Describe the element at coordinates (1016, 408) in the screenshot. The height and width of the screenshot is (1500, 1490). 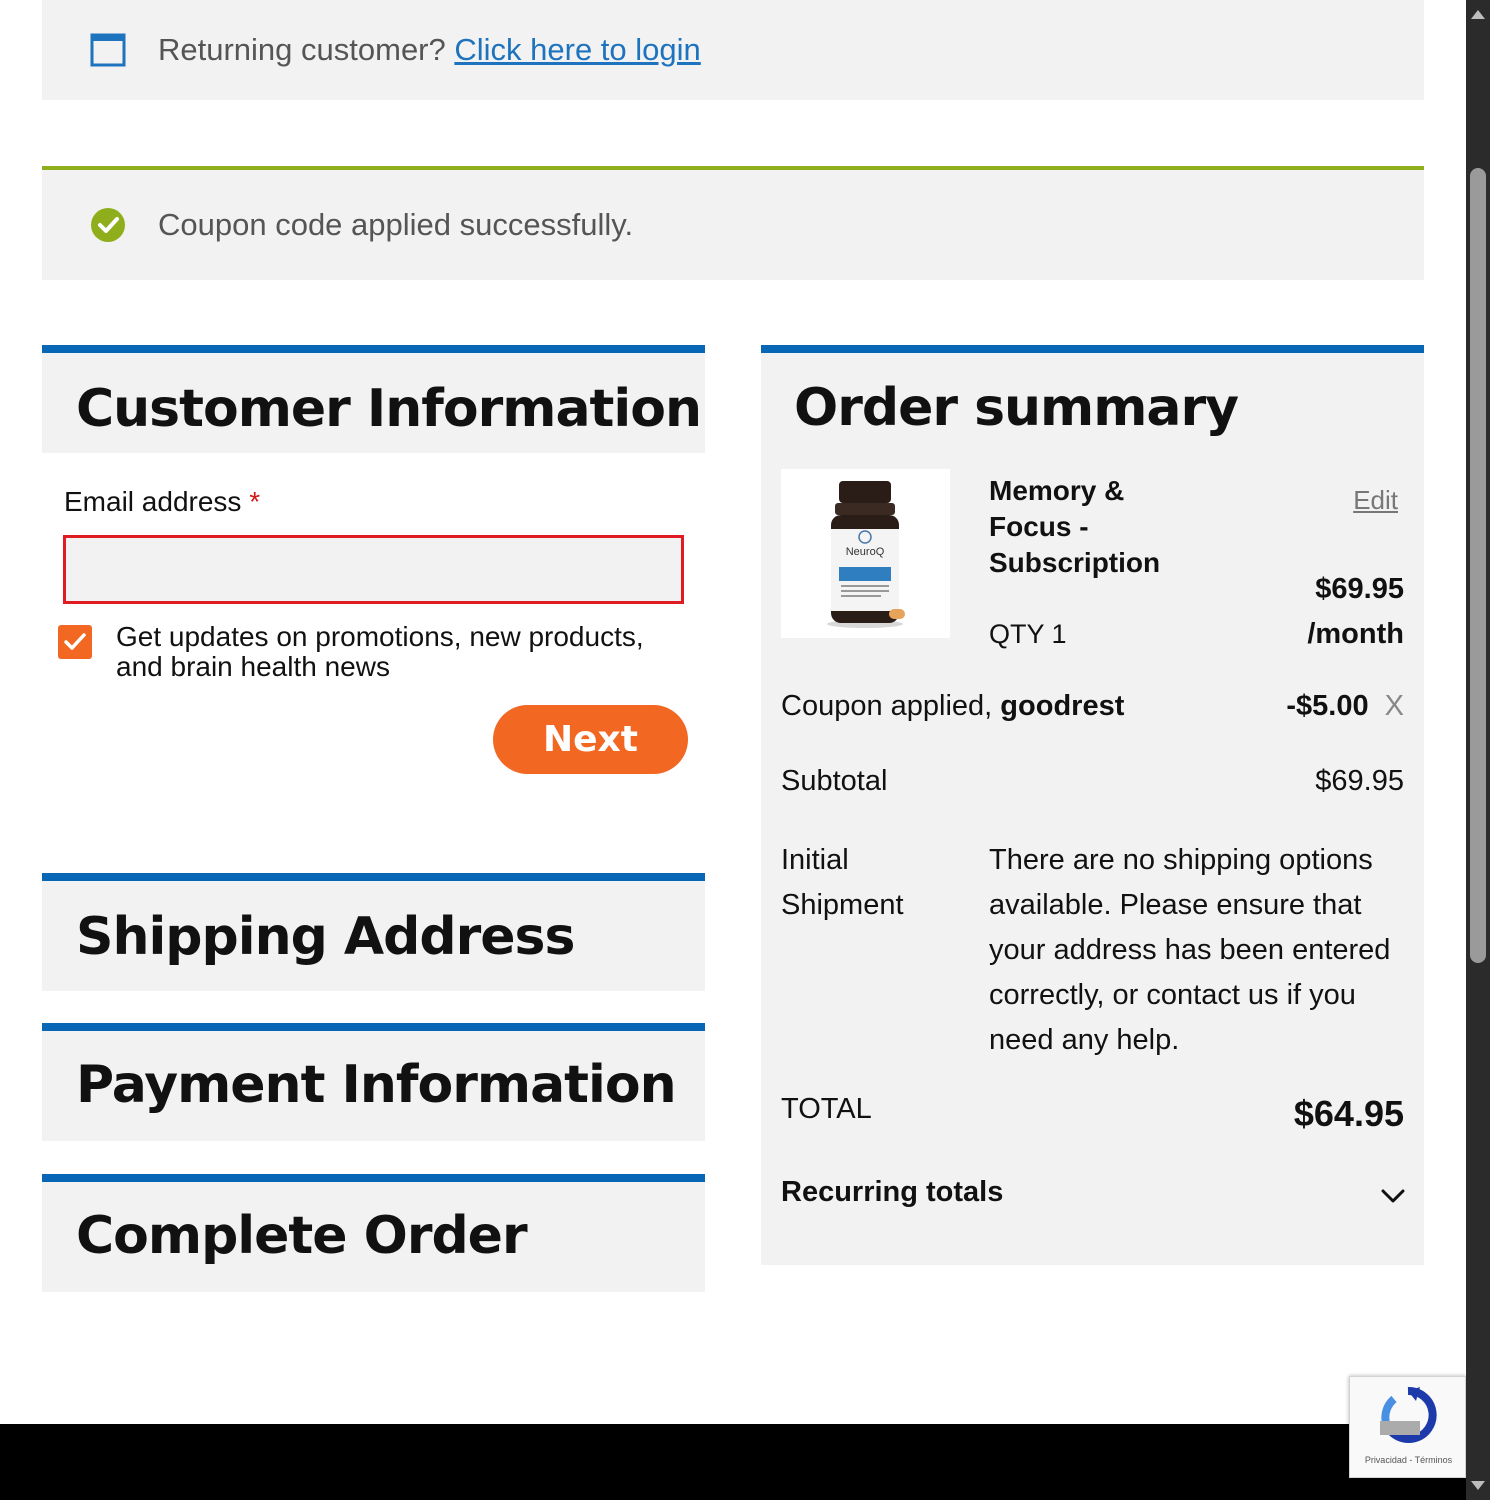
I see `order-summary-title: Order summary` at that location.